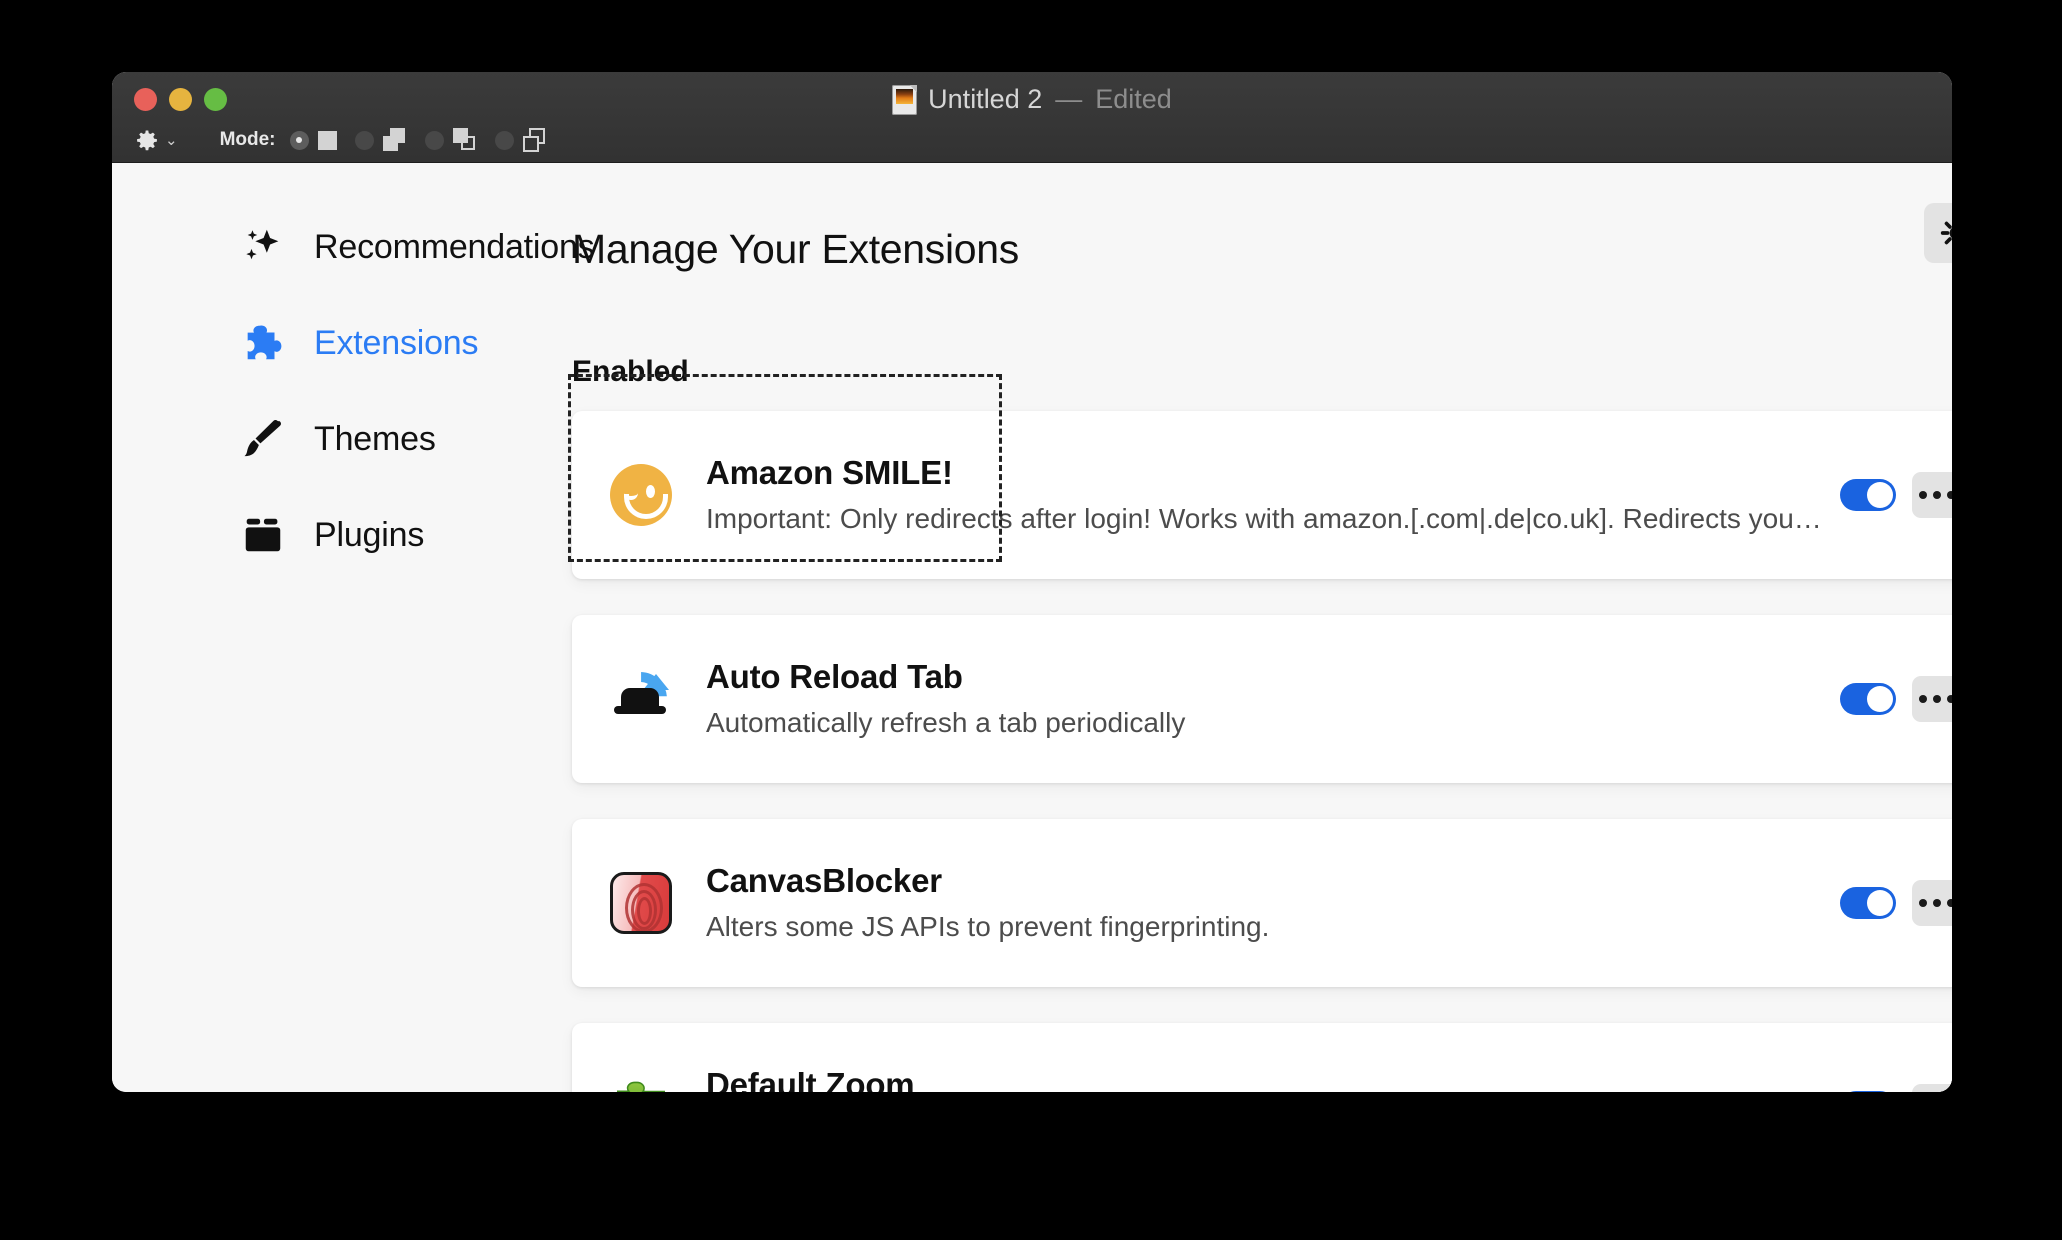 The image size is (2062, 1240). I want to click on radio-two-filled-squares, so click(364, 140).